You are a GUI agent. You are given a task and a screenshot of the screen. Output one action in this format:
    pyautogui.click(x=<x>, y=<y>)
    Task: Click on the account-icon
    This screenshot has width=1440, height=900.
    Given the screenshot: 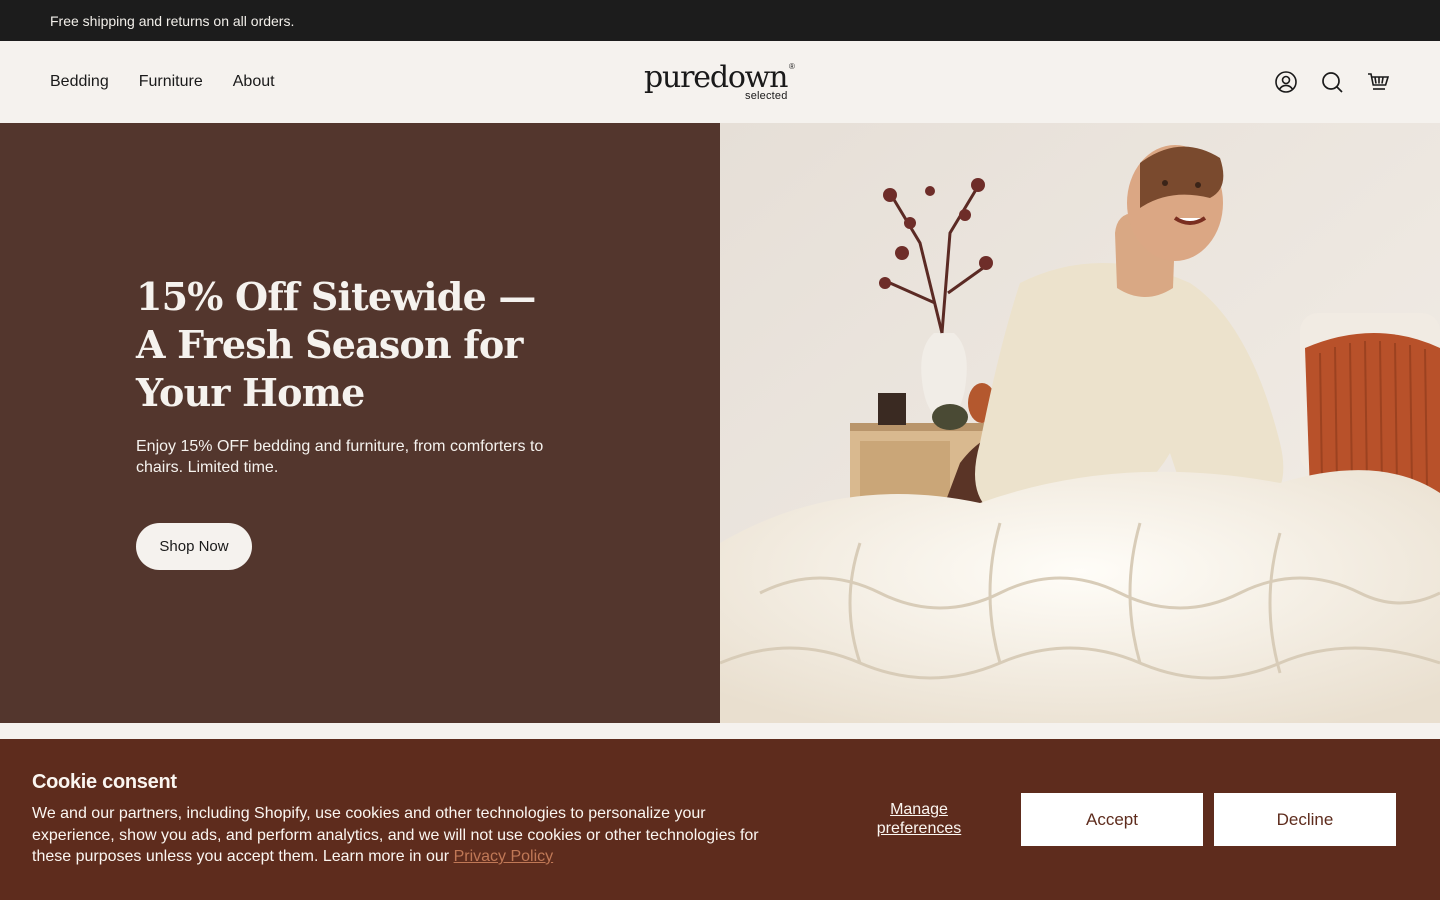 What is the action you would take?
    pyautogui.click(x=1286, y=82)
    